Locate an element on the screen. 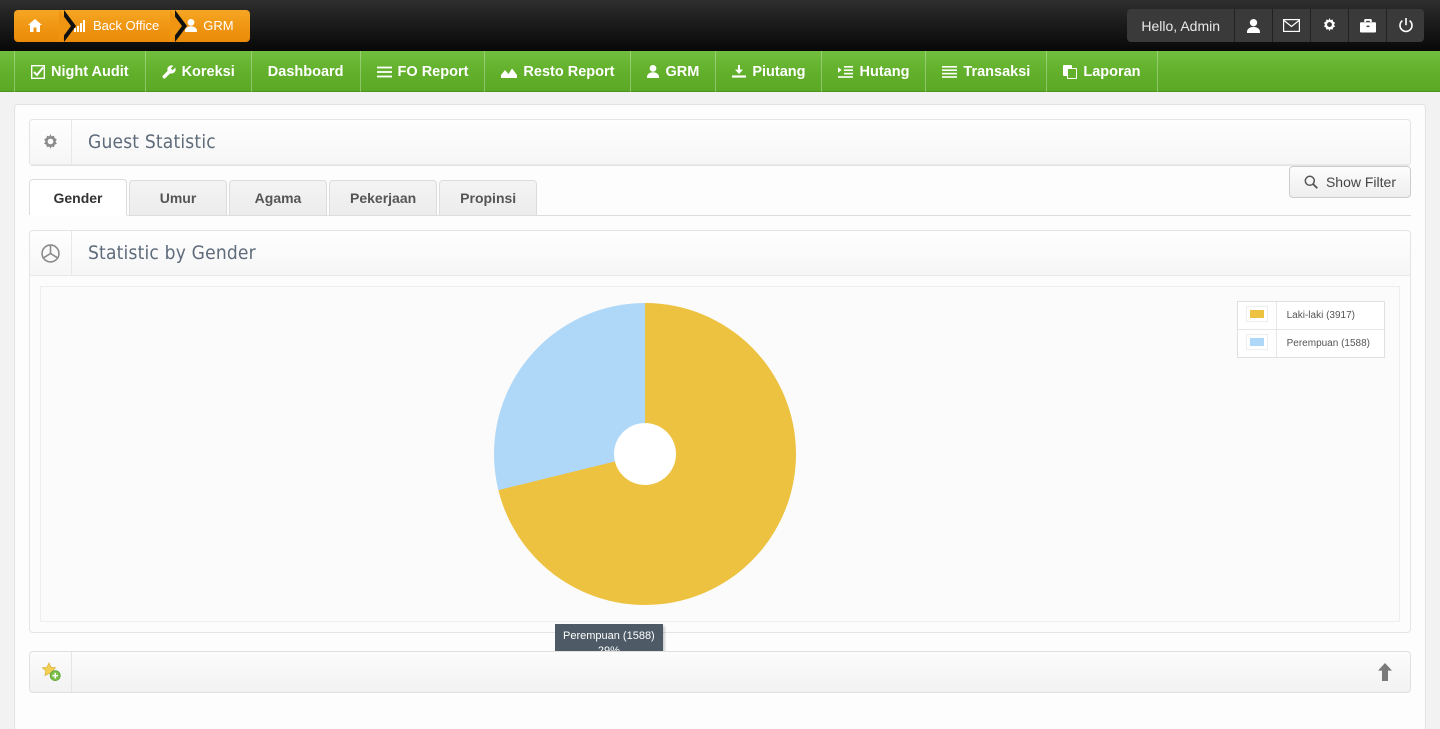  nav-item-resto-report: Resto Report is located at coordinates (558, 71).